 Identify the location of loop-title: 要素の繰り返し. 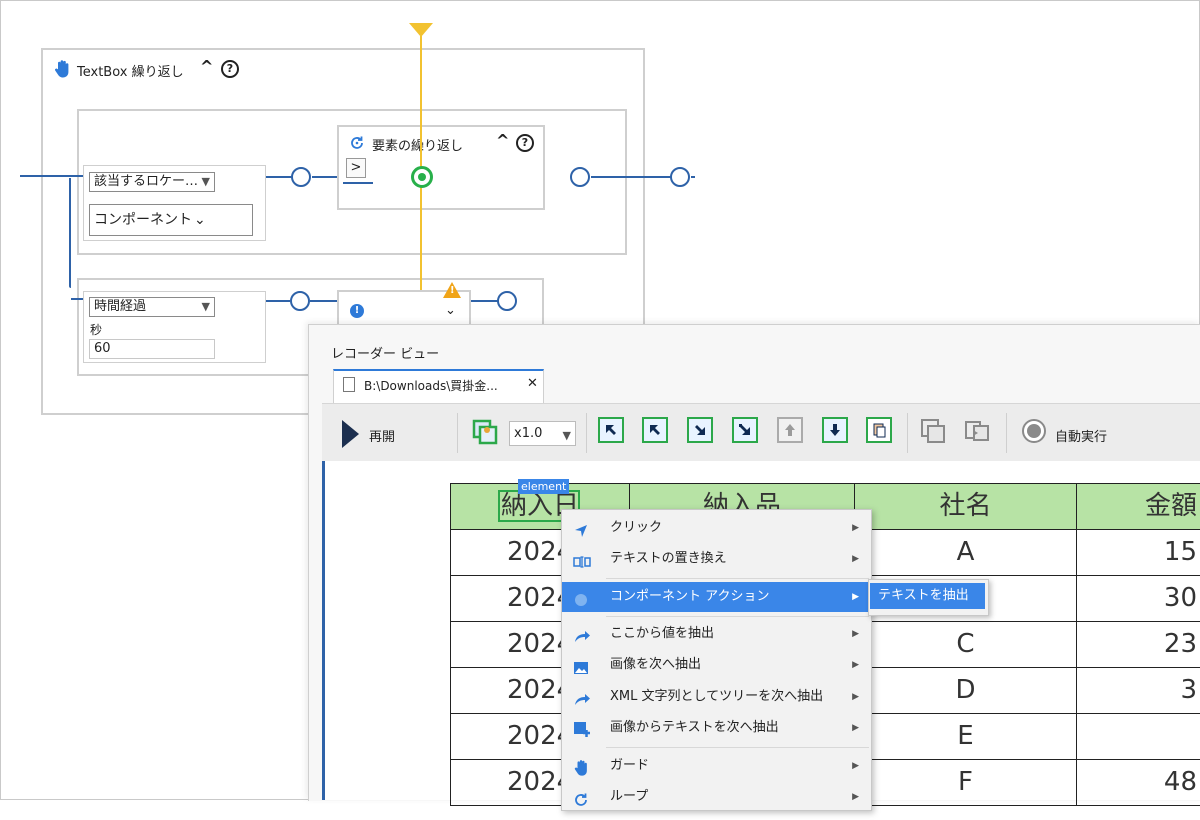
(418, 146).